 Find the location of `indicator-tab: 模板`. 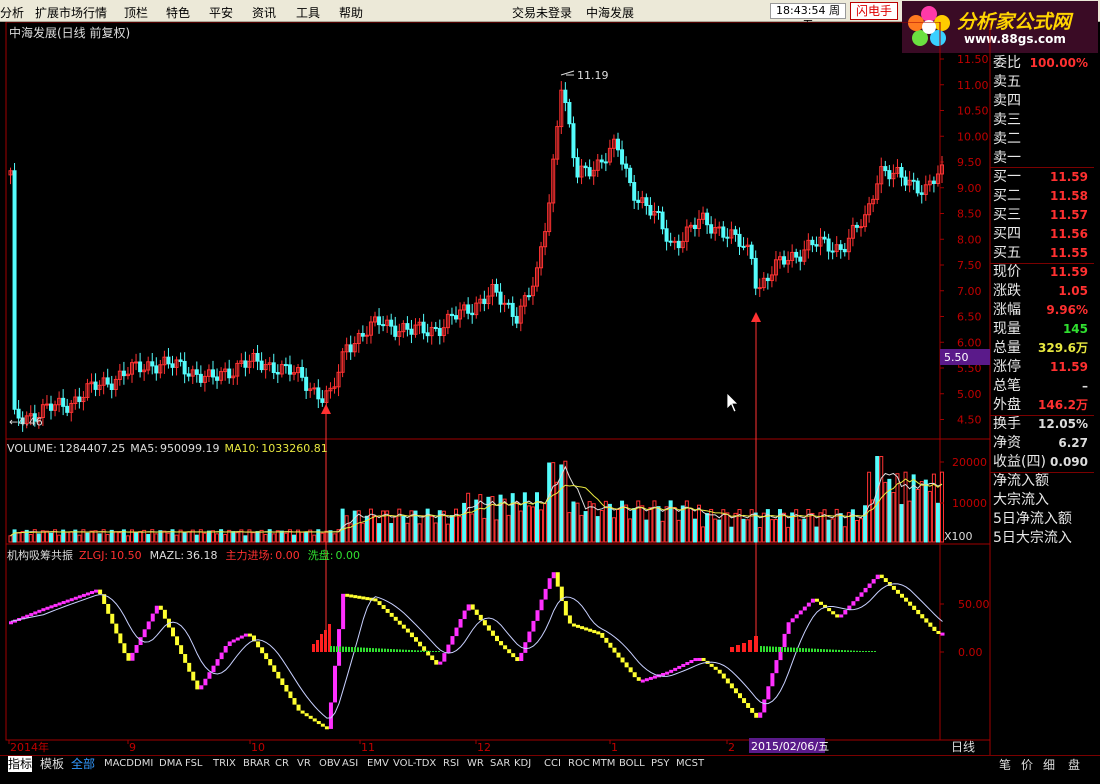

indicator-tab: 模板 is located at coordinates (52, 764).